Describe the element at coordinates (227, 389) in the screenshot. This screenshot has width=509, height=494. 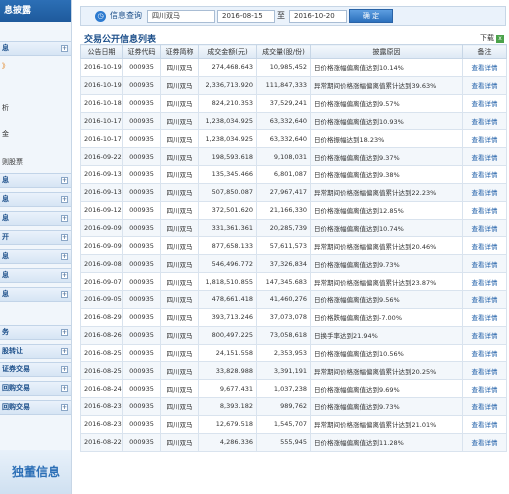
I see `turnover-amount-cell: 9,677.431` at that location.